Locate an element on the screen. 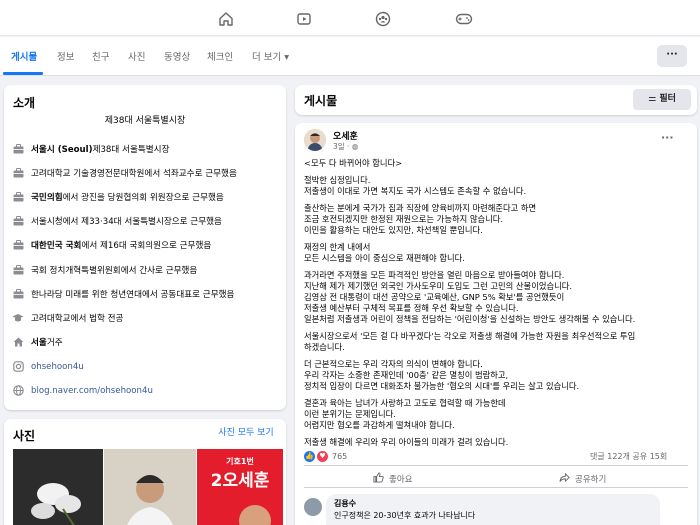  top-navigation-bar is located at coordinates (350, 18).